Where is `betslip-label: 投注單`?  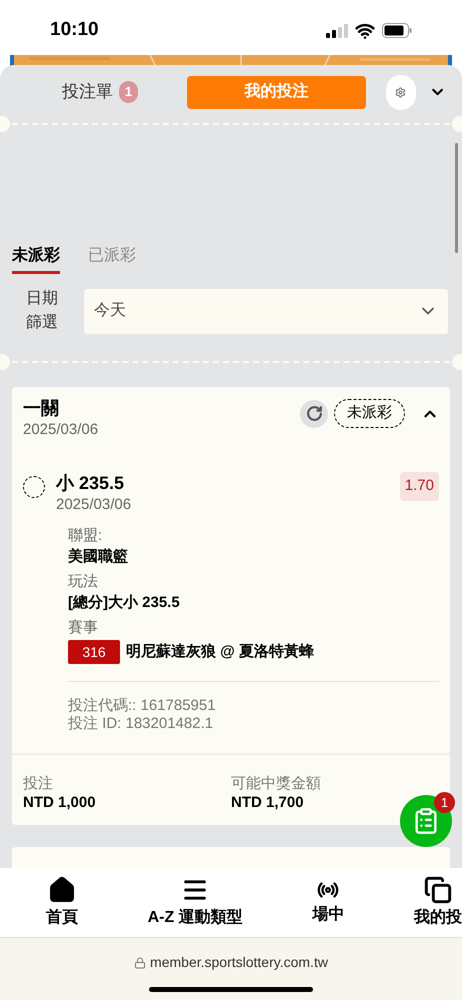
betslip-label: 投注單 is located at coordinates (87, 92).